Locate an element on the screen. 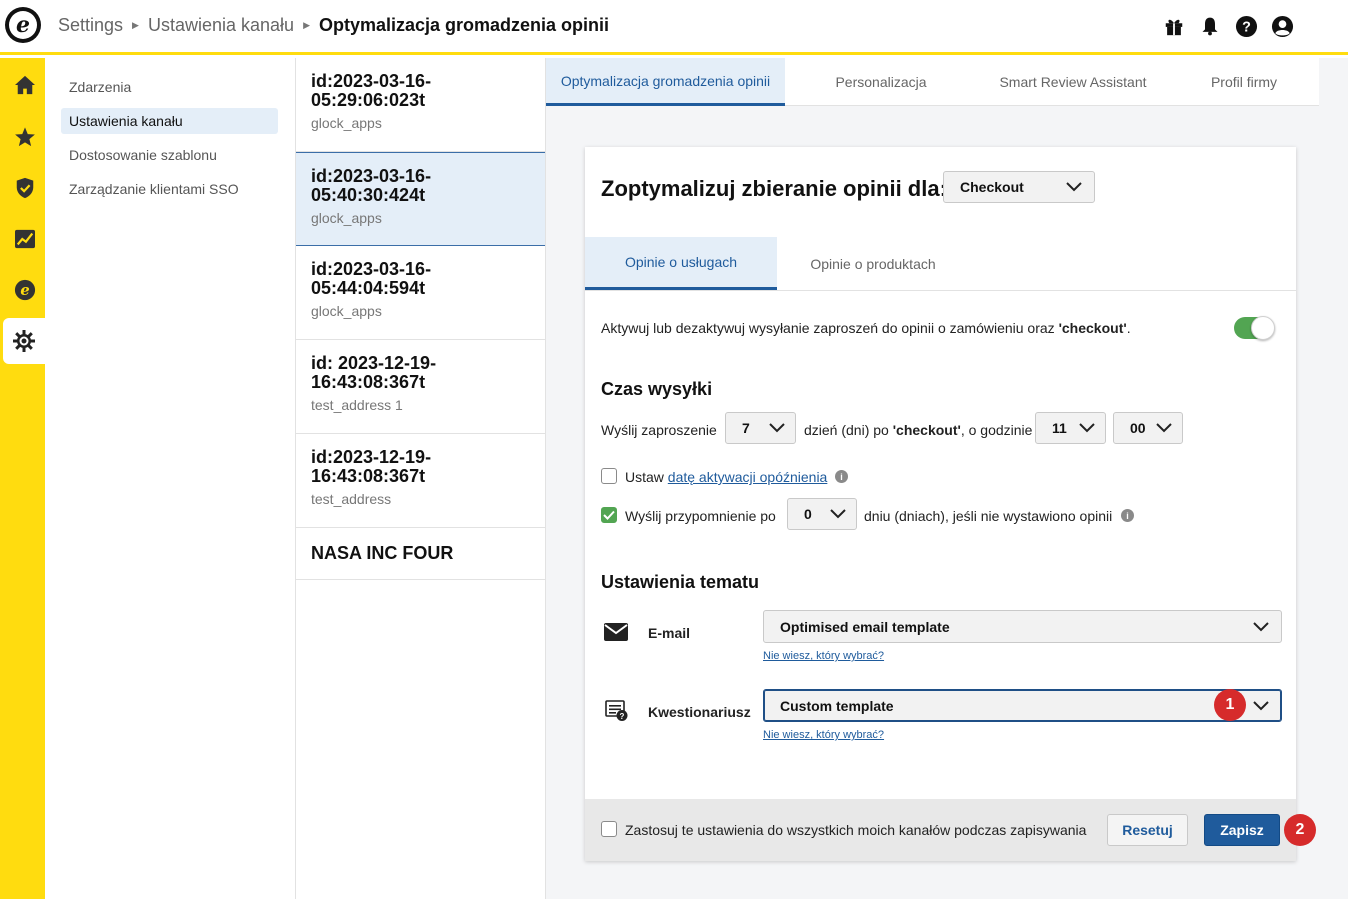 This screenshot has width=1348, height=899. theme-settings-heading: Ustawienia tematu is located at coordinates (680, 582).